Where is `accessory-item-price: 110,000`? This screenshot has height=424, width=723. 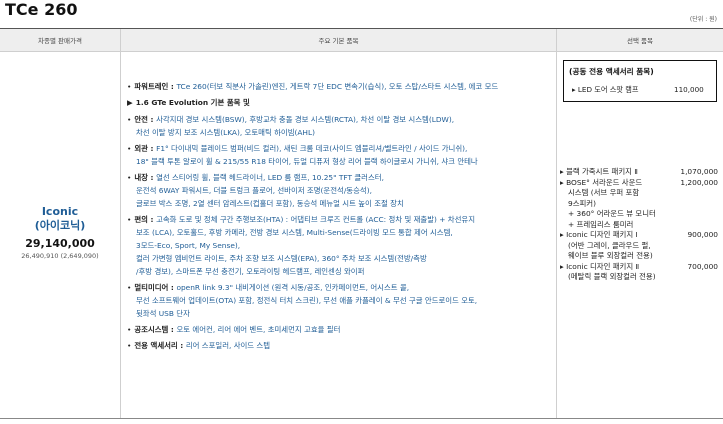
accessory-item-price: 110,000 is located at coordinates (689, 89).